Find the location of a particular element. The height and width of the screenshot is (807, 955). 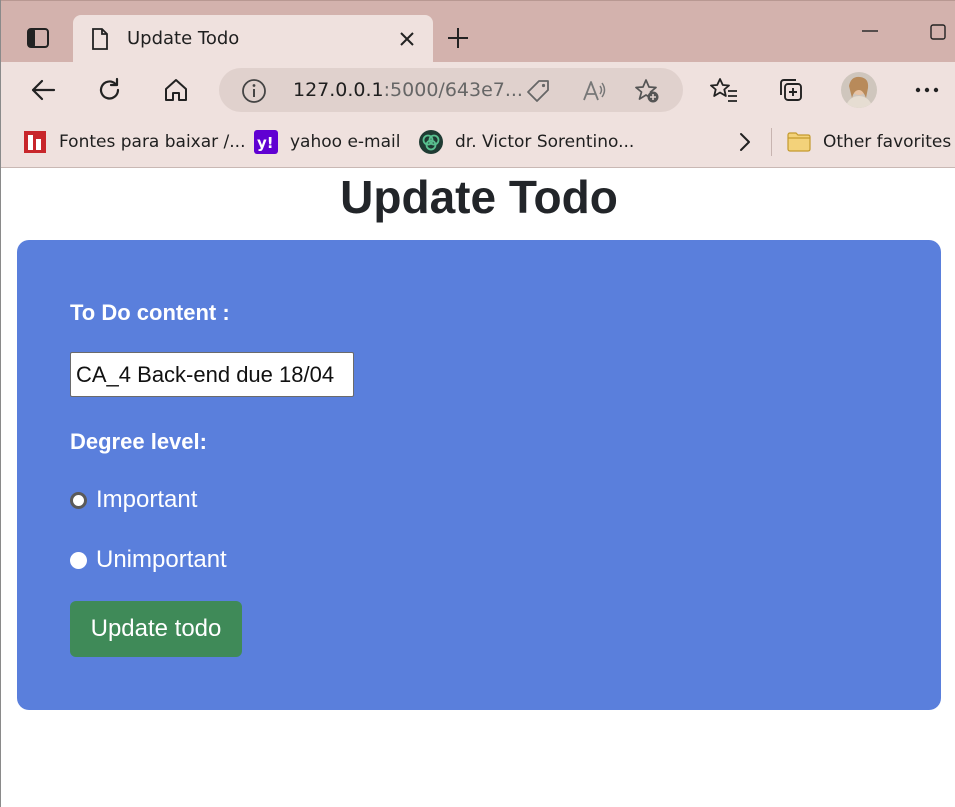

site-info-icon is located at coordinates (254, 91).